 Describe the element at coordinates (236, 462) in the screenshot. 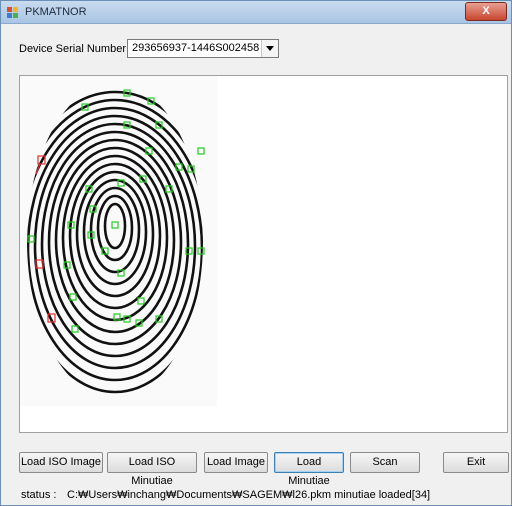

I see `load-image-button: Load Image` at that location.